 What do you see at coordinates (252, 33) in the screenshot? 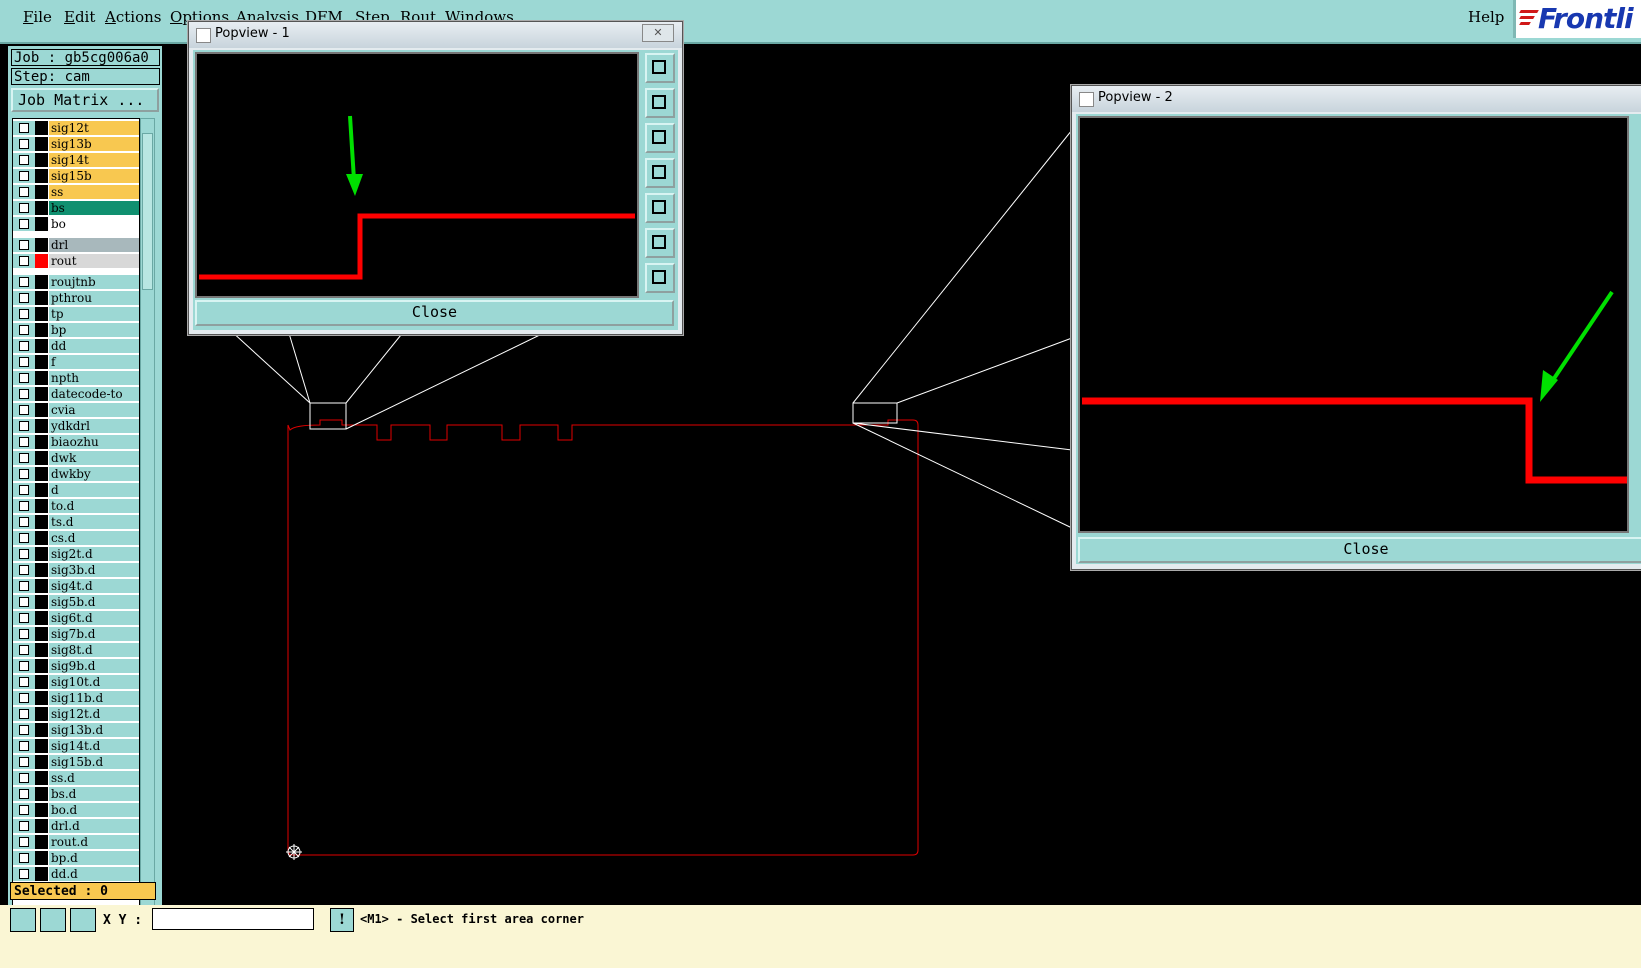
I see `popview-1-title: Popview - 1` at bounding box center [252, 33].